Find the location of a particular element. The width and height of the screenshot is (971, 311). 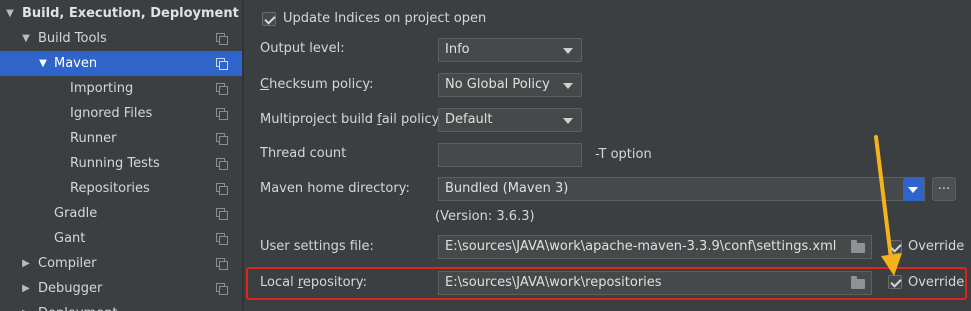

tree-item-label: Importing is located at coordinates (102, 88).